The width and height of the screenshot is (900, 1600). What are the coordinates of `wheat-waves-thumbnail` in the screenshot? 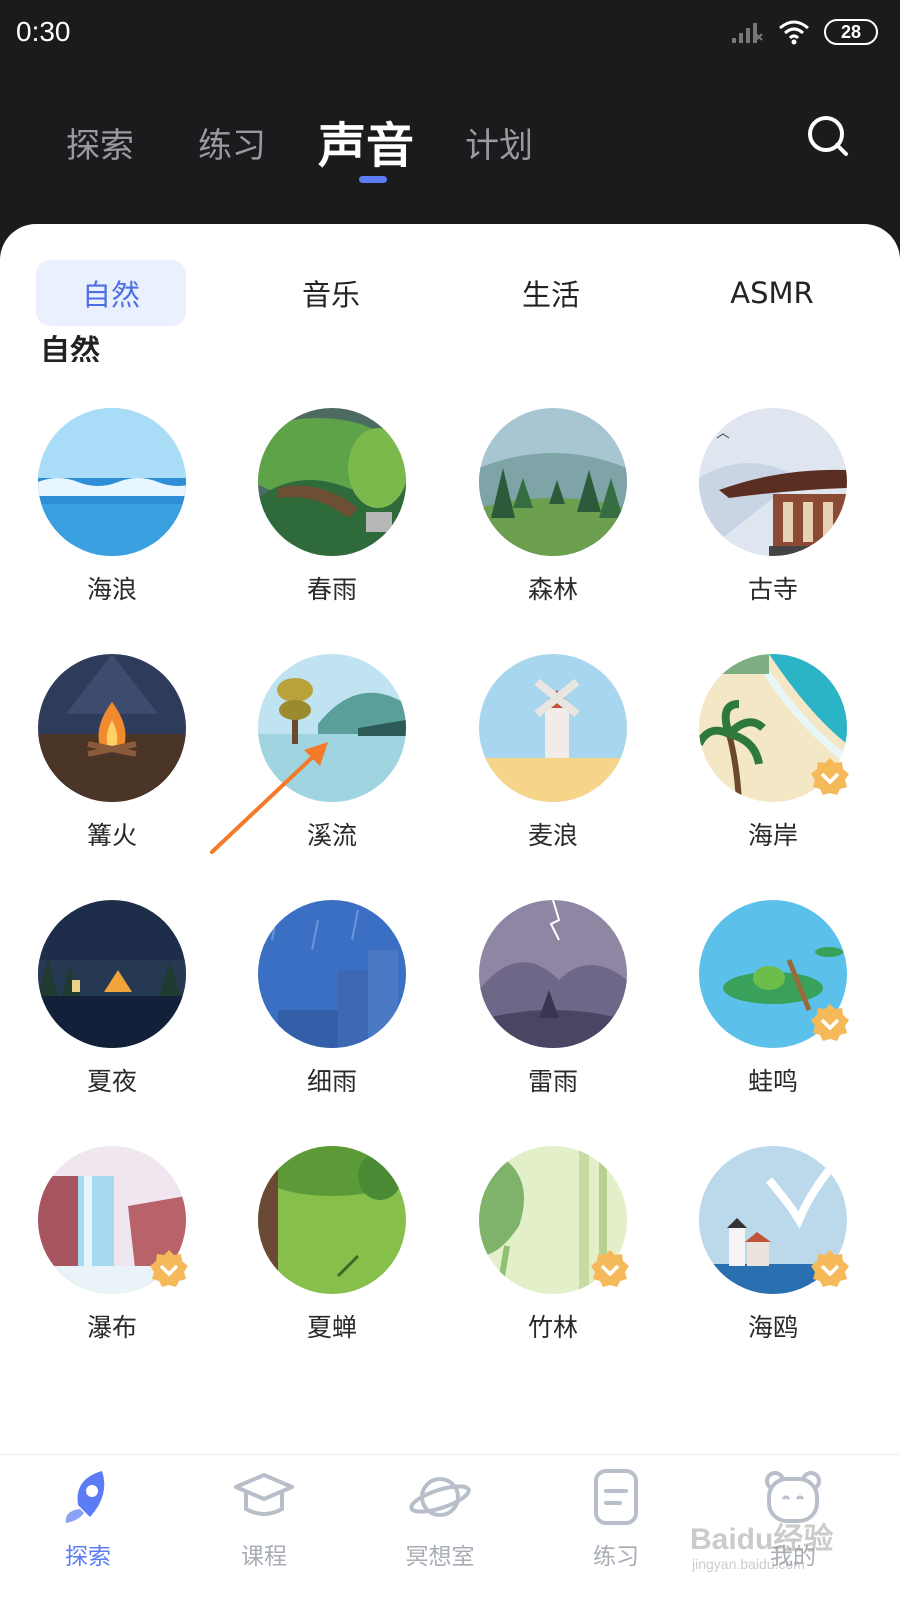 It's located at (553, 728).